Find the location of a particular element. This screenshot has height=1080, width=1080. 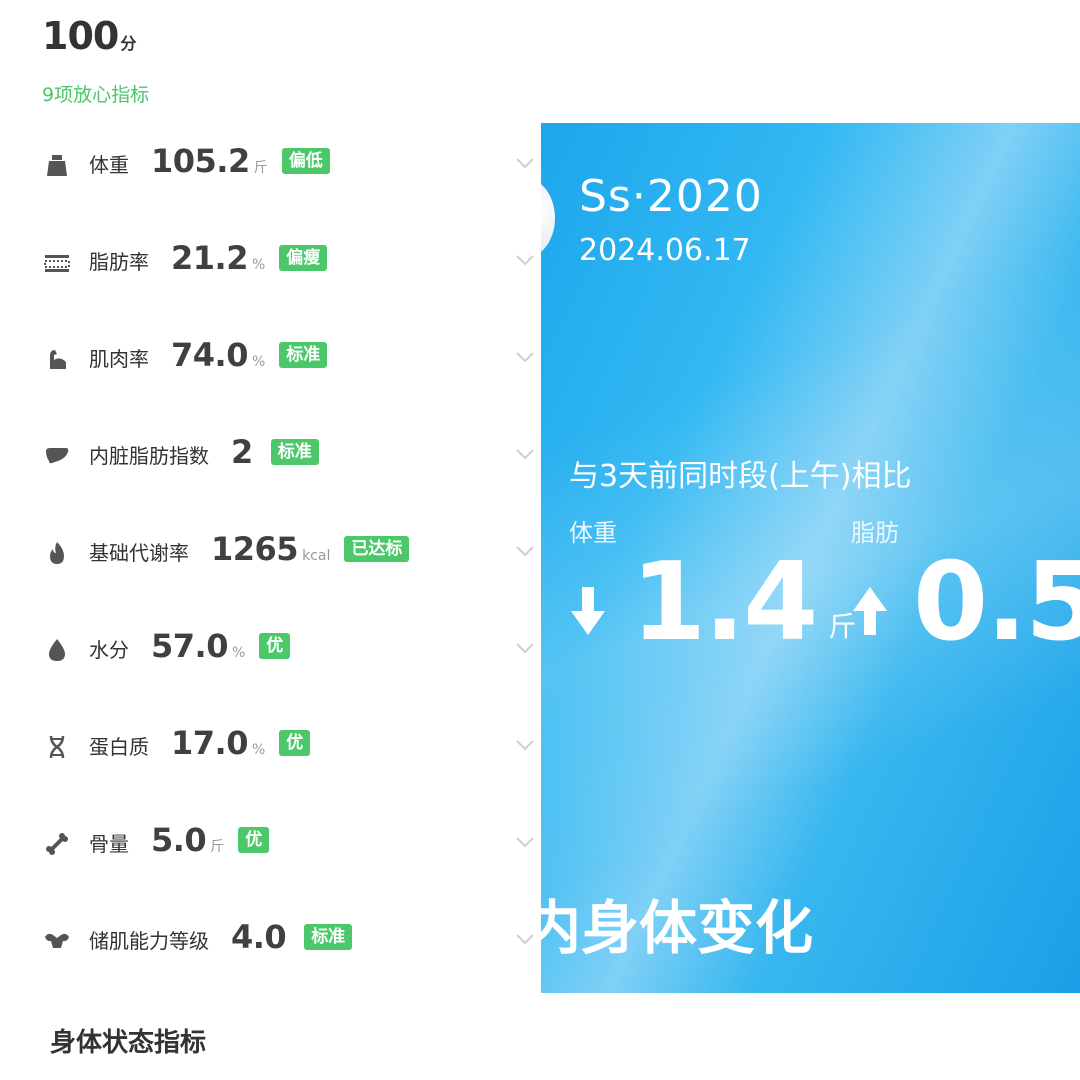

metric-name: 蛋白质 is located at coordinates (119, 747).